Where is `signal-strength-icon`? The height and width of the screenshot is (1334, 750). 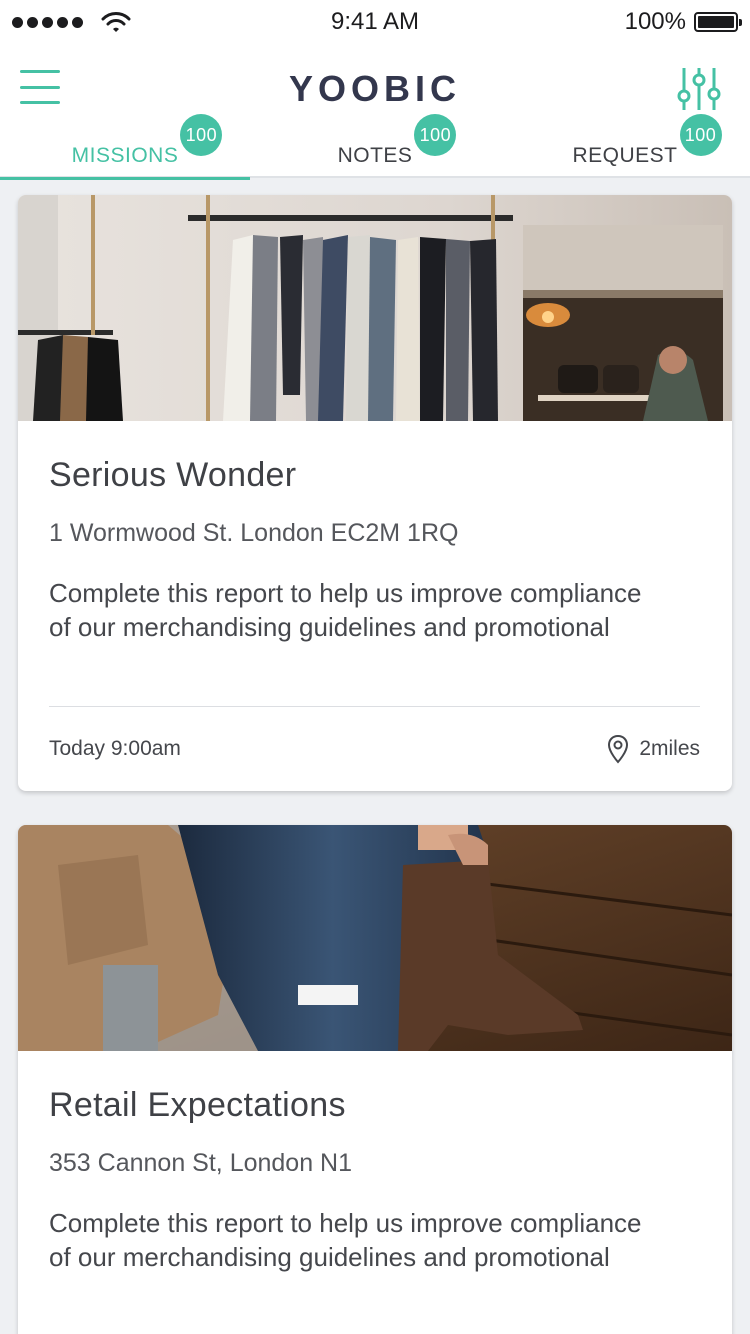
signal-strength-icon is located at coordinates (71, 22).